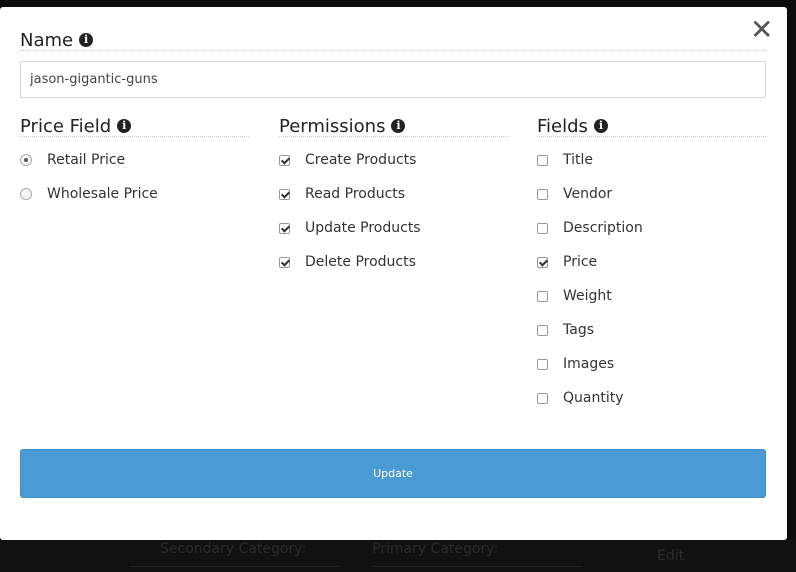 The height and width of the screenshot is (572, 796). Describe the element at coordinates (562, 126) in the screenshot. I see `fields-heading-label: Fields` at that location.